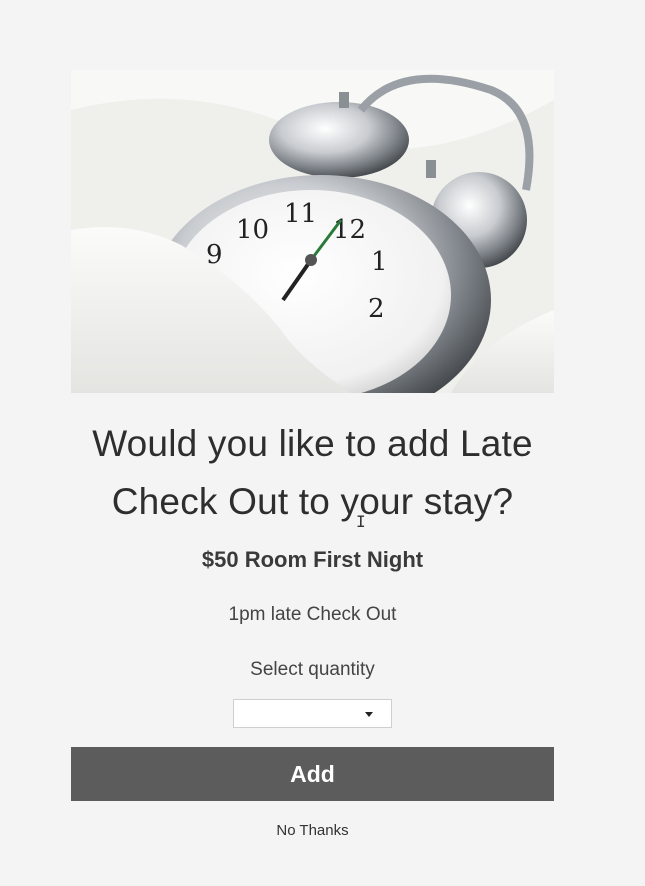  What do you see at coordinates (361, 521) in the screenshot?
I see `text-cursor-icon: I` at bounding box center [361, 521].